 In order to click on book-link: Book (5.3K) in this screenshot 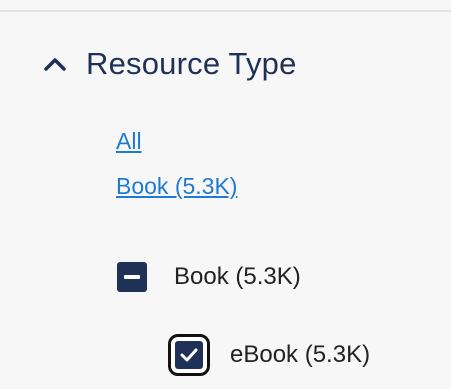, I will do `click(176, 186)`.